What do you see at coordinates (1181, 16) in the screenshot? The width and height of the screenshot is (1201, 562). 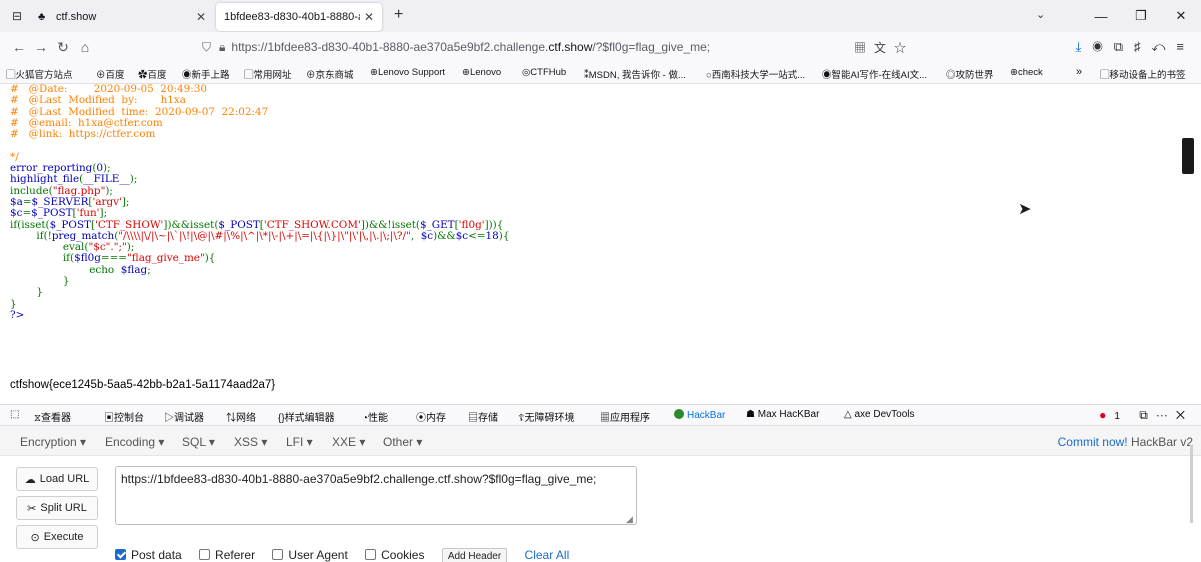 I see `close-window-icon: ✕` at bounding box center [1181, 16].